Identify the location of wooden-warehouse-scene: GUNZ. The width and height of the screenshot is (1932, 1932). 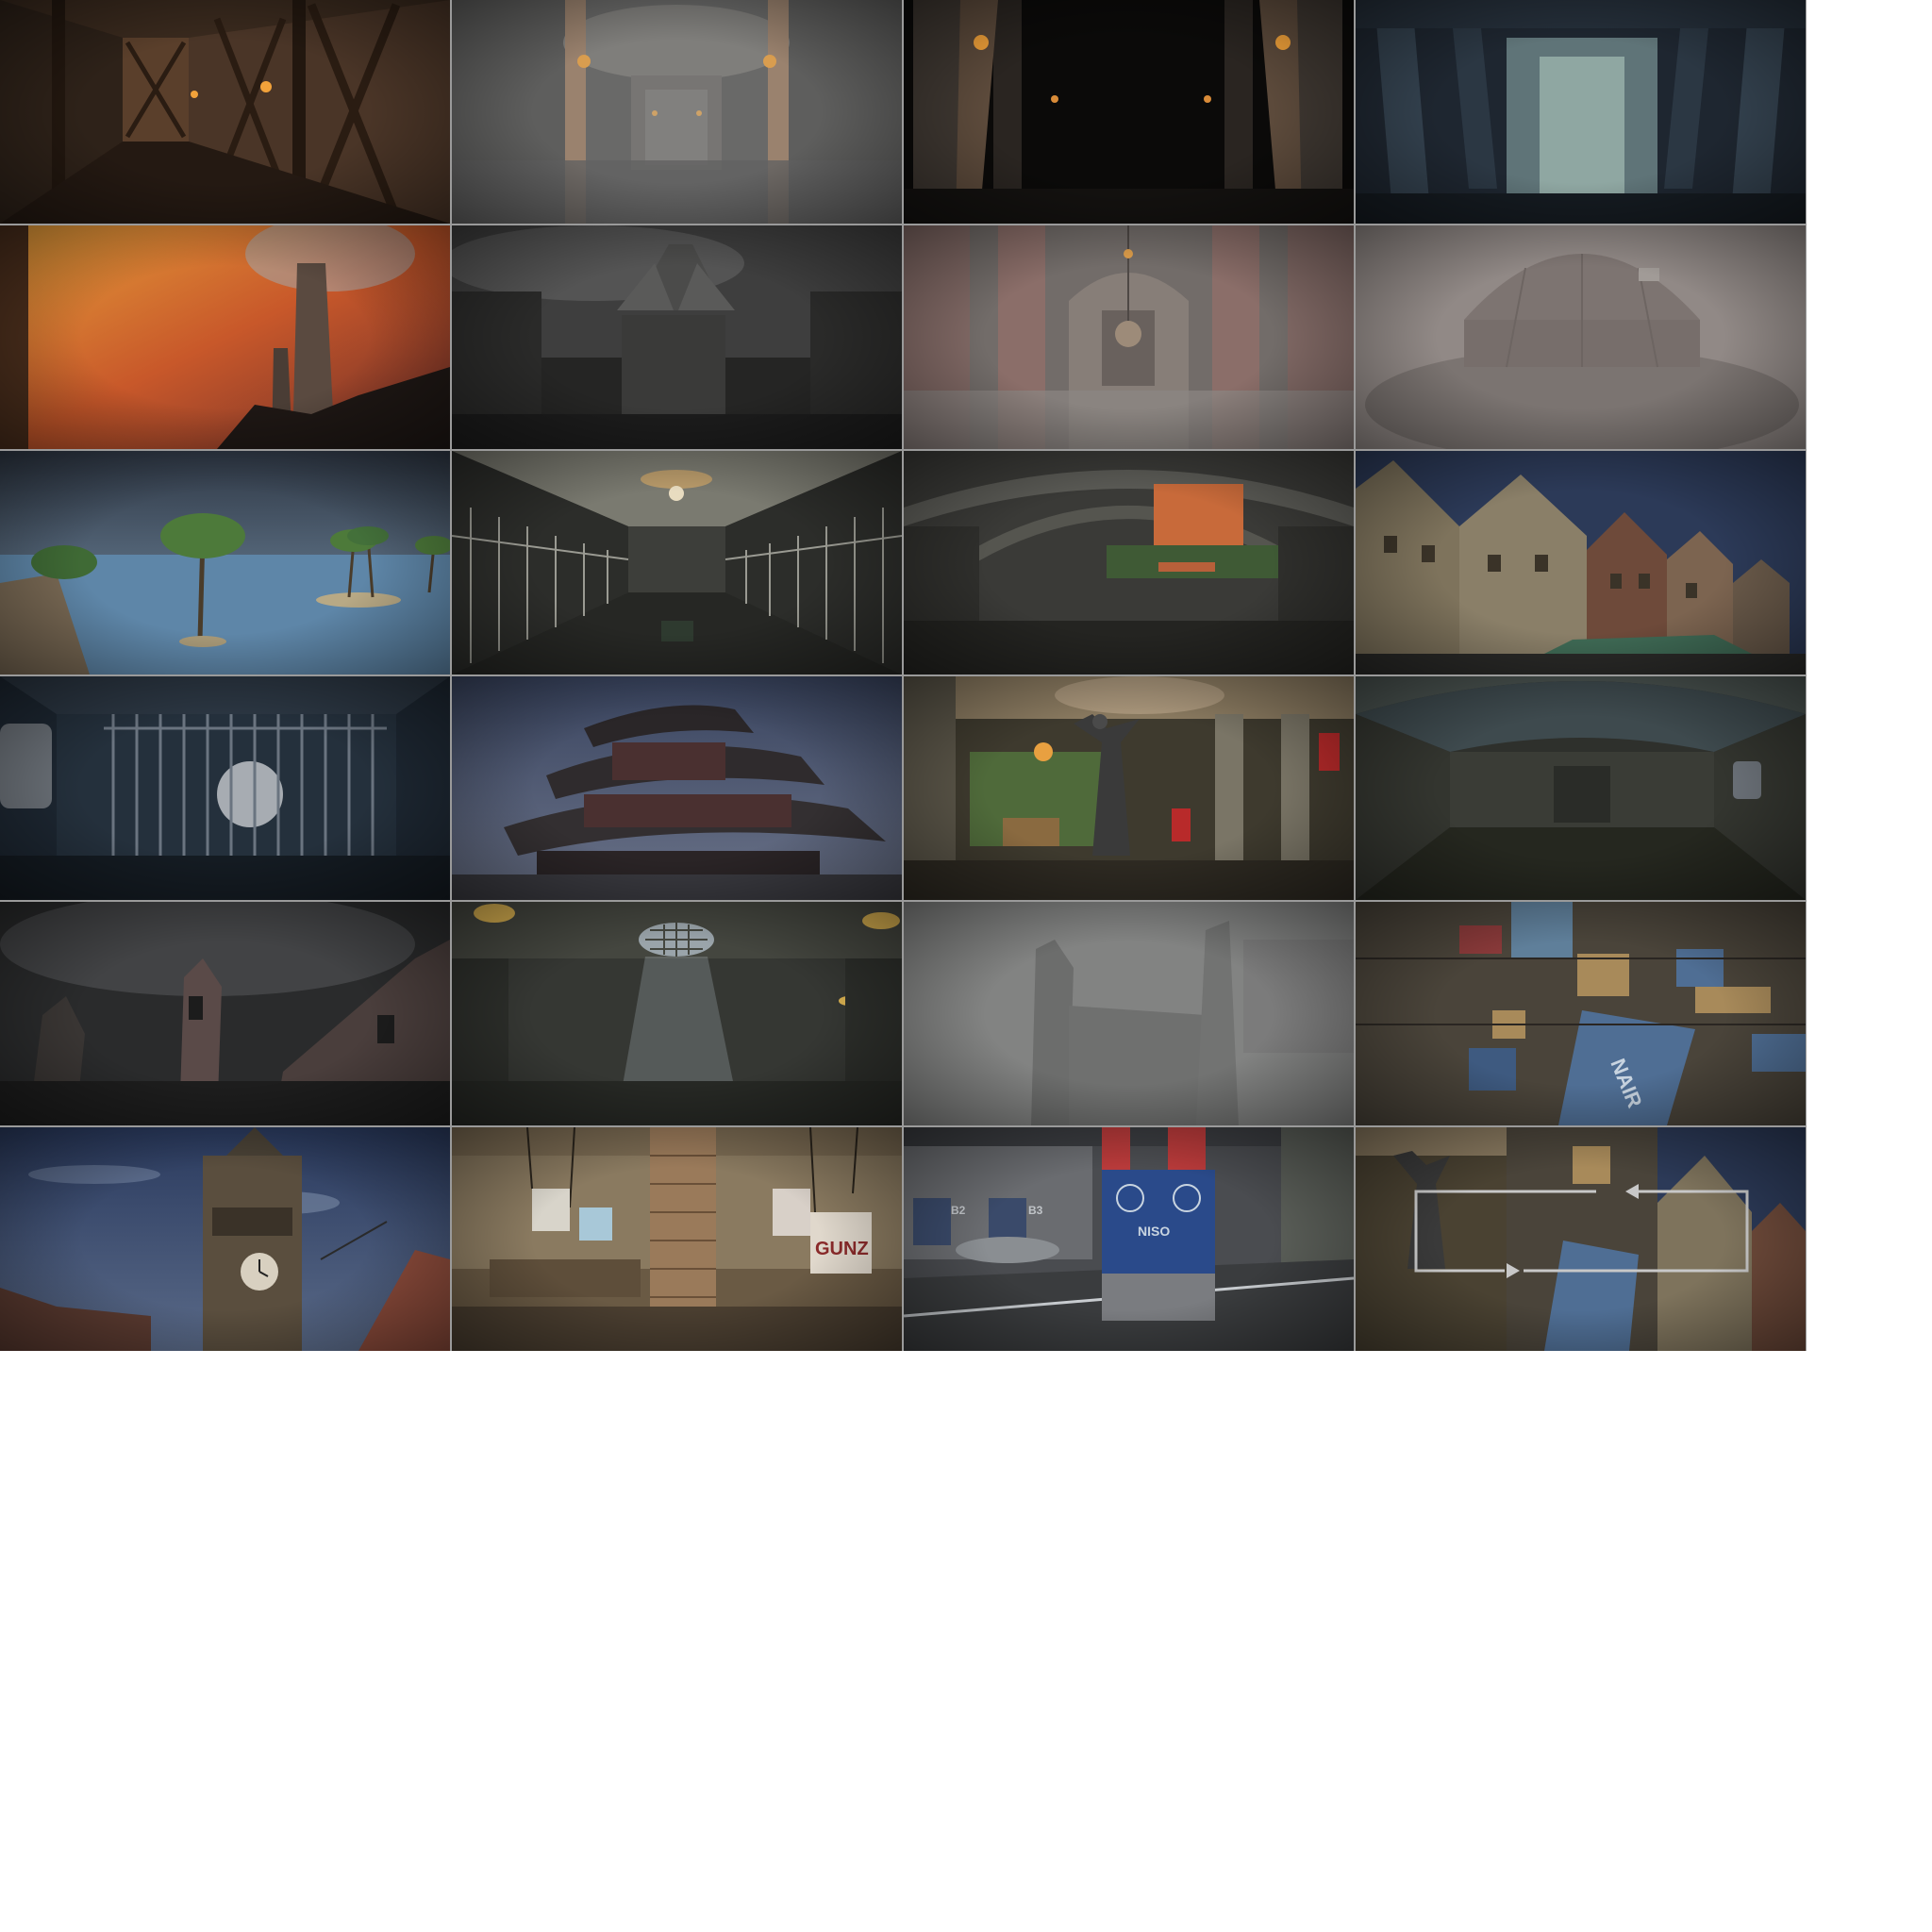
(677, 1239).